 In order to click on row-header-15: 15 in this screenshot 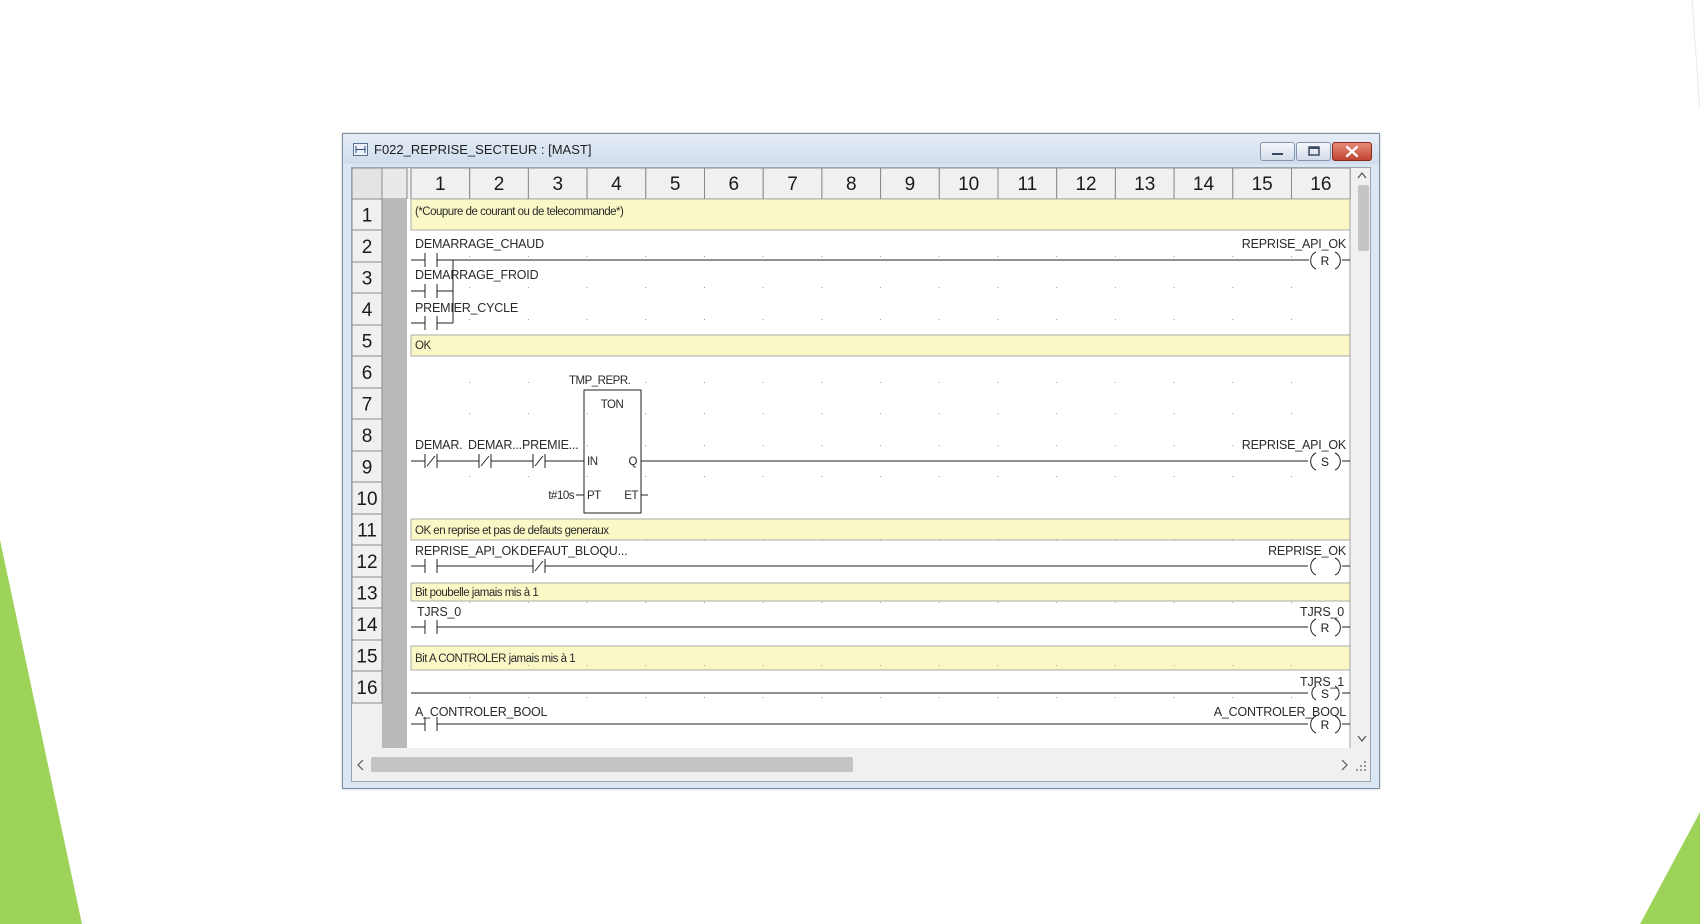, I will do `click(367, 655)`.